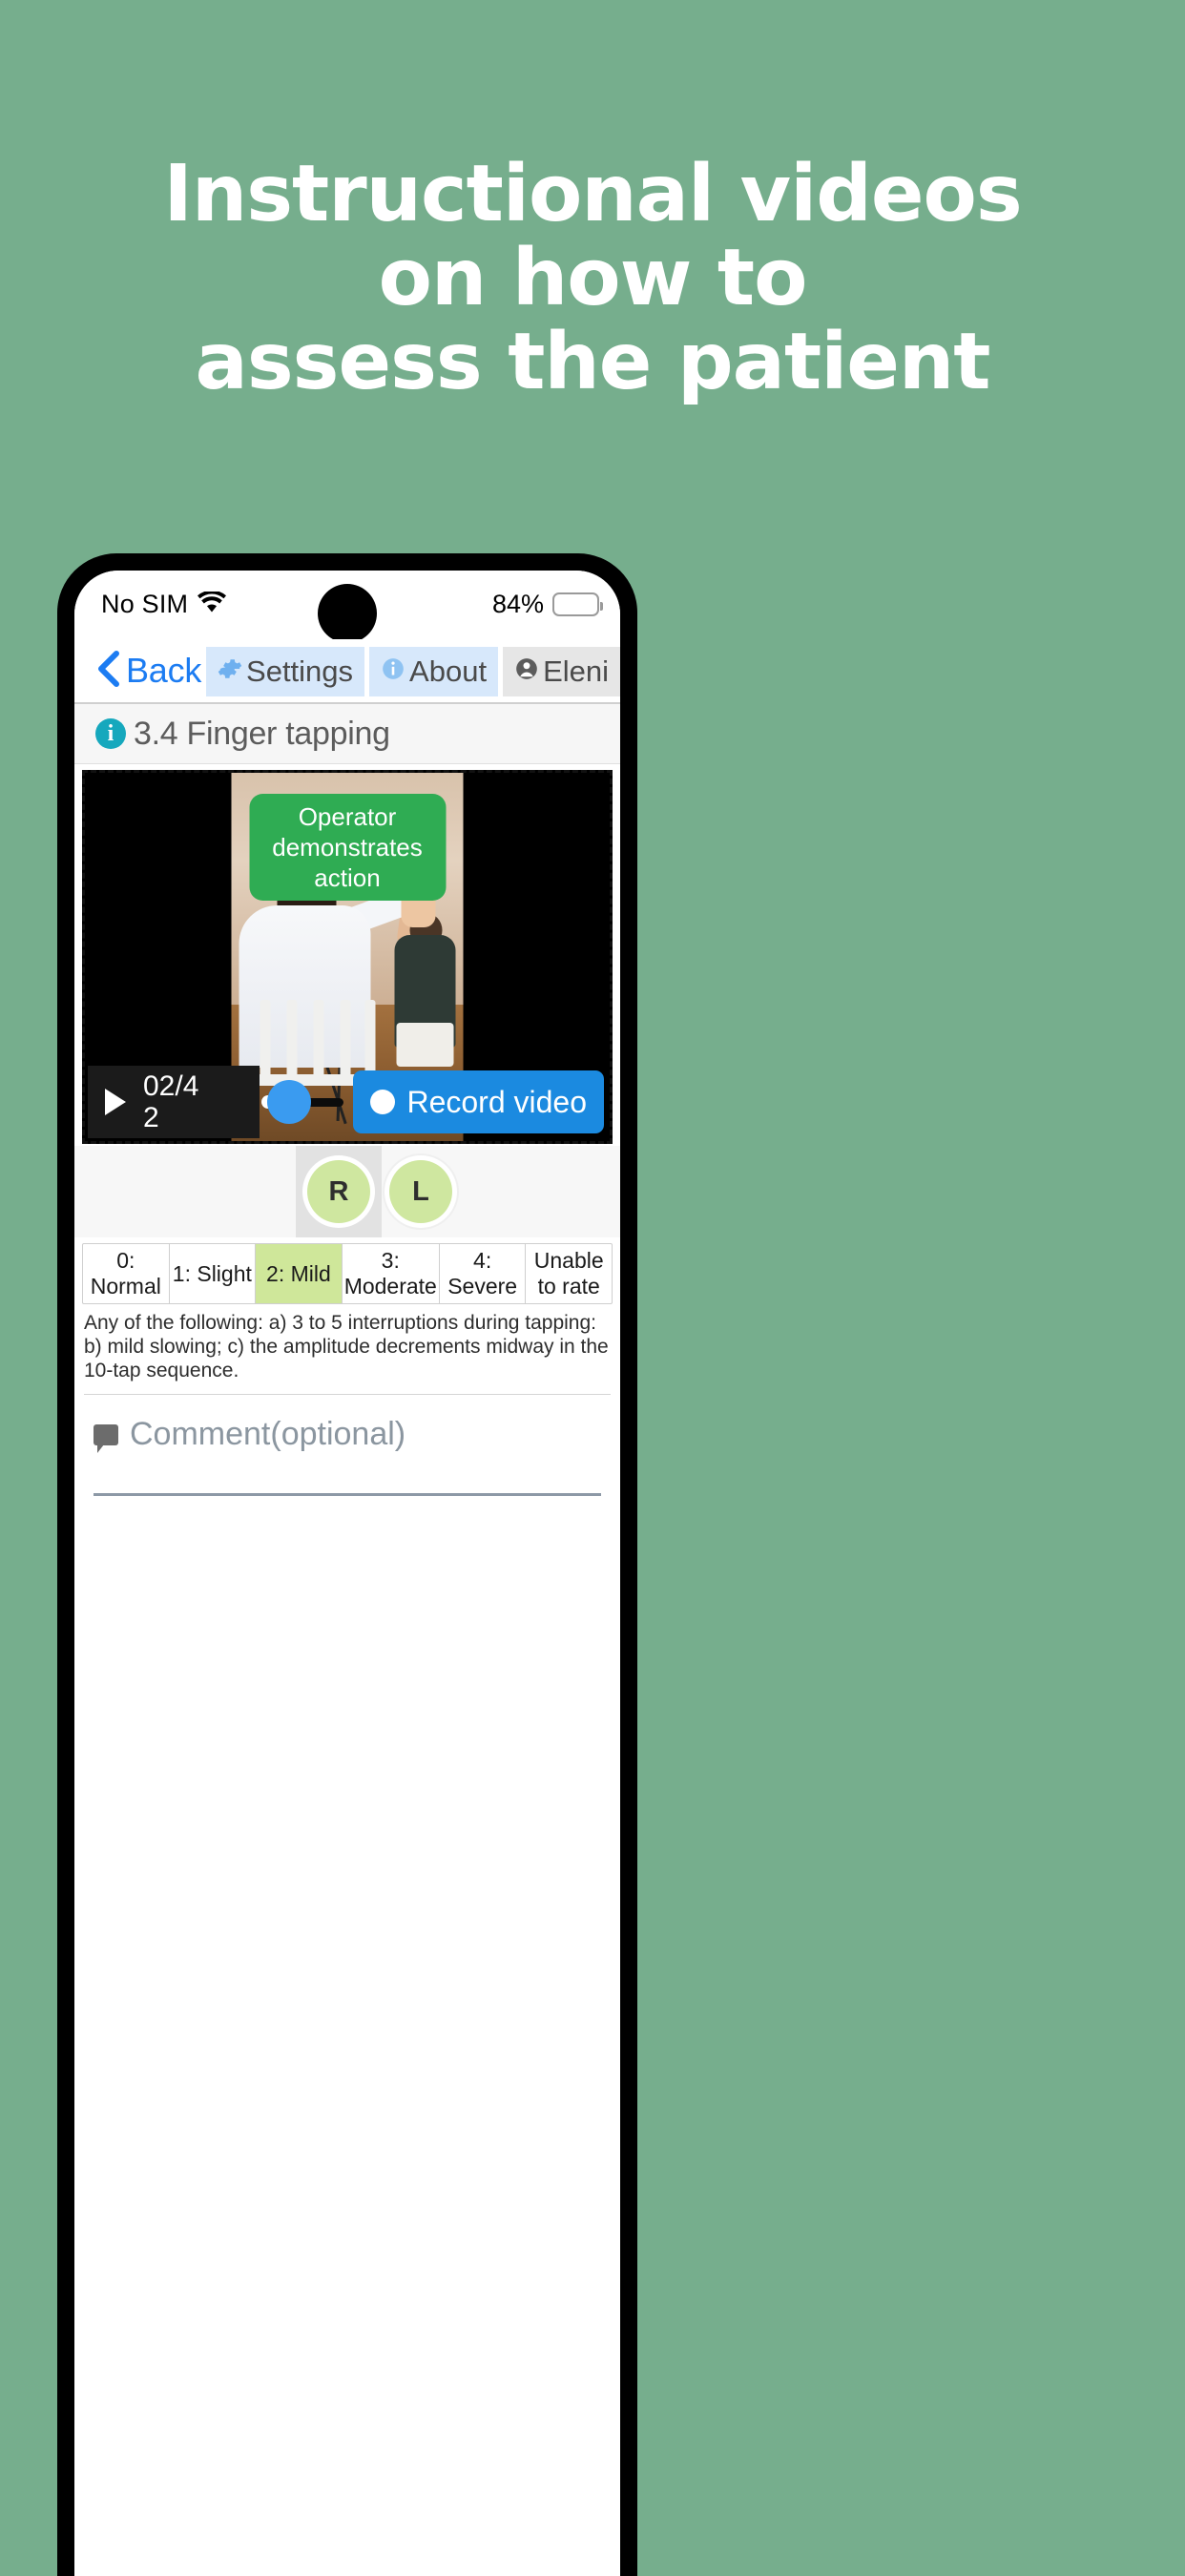  I want to click on video-time-label: 02/42, so click(171, 1101).